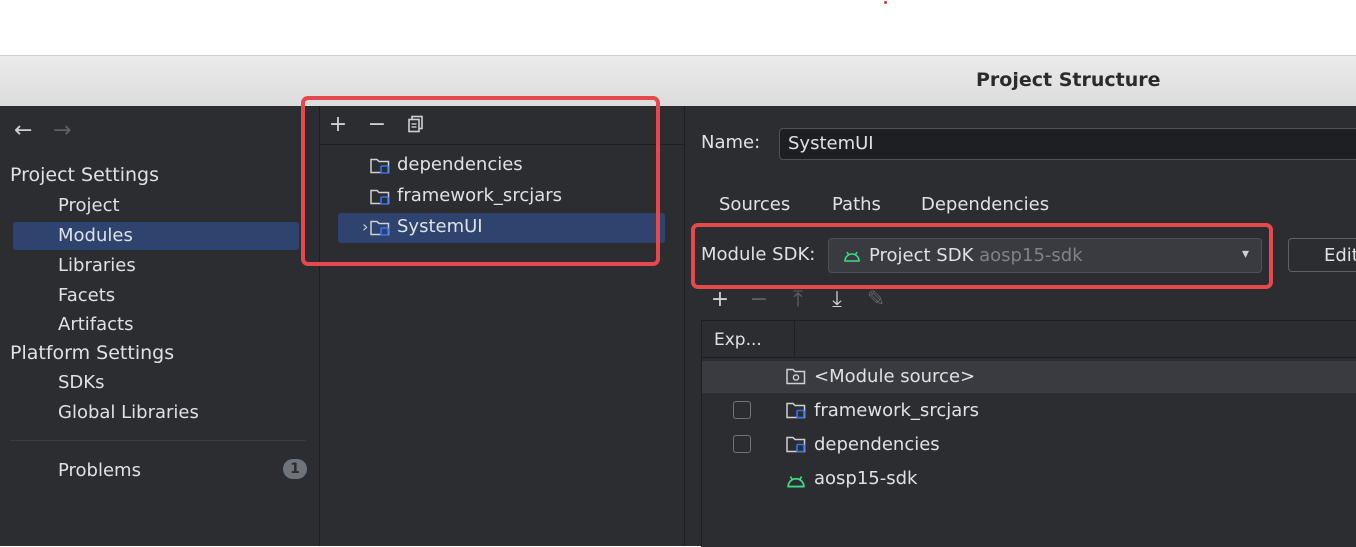 This screenshot has height=547, width=1356. What do you see at coordinates (877, 444) in the screenshot?
I see `dependency-label: dependencies` at bounding box center [877, 444].